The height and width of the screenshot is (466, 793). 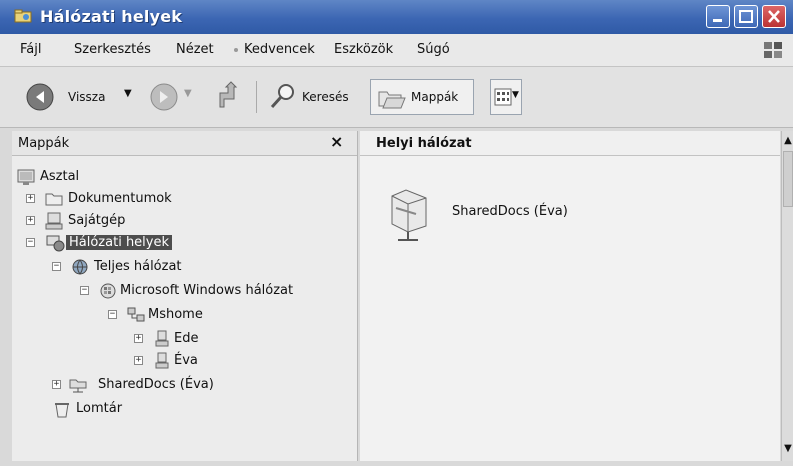 I want to click on menu-edit: Szerkesztés, so click(x=112, y=49).